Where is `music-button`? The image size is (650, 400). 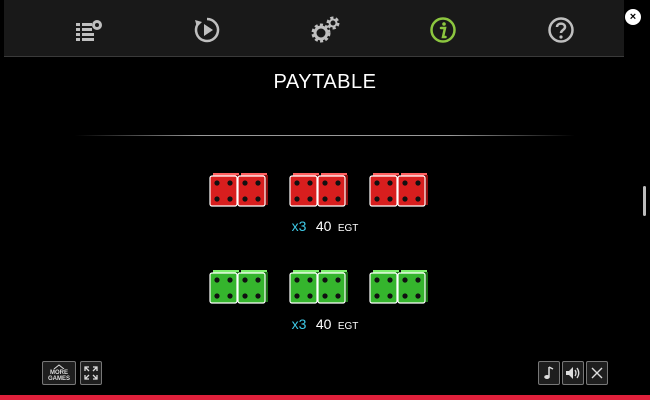
music-button is located at coordinates (549, 373).